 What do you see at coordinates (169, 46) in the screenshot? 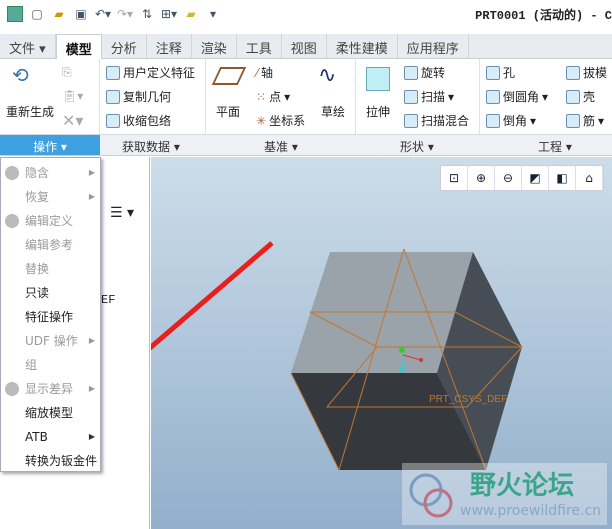
I see `tab-annotate: 注释` at bounding box center [169, 46].